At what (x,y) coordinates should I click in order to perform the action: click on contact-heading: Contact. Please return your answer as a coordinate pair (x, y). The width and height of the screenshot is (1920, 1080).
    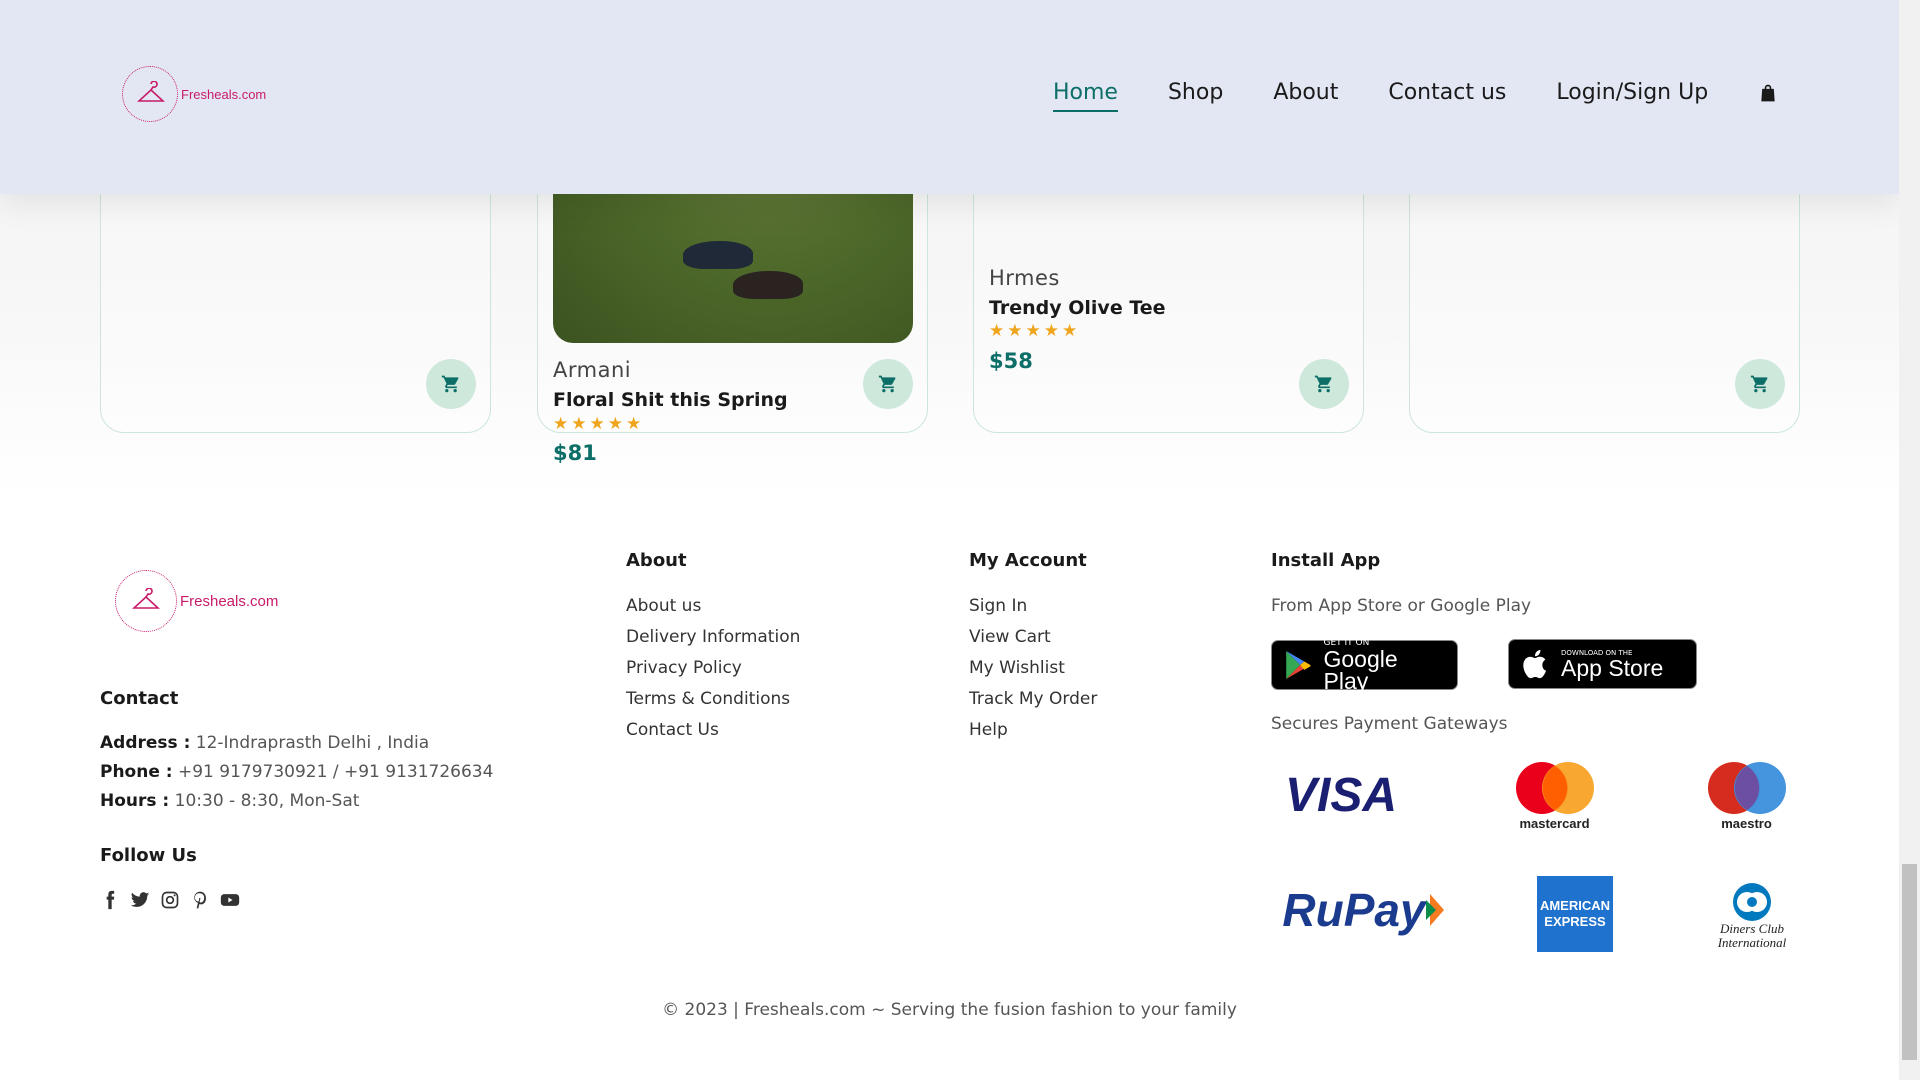
    Looking at the image, I should click on (139, 698).